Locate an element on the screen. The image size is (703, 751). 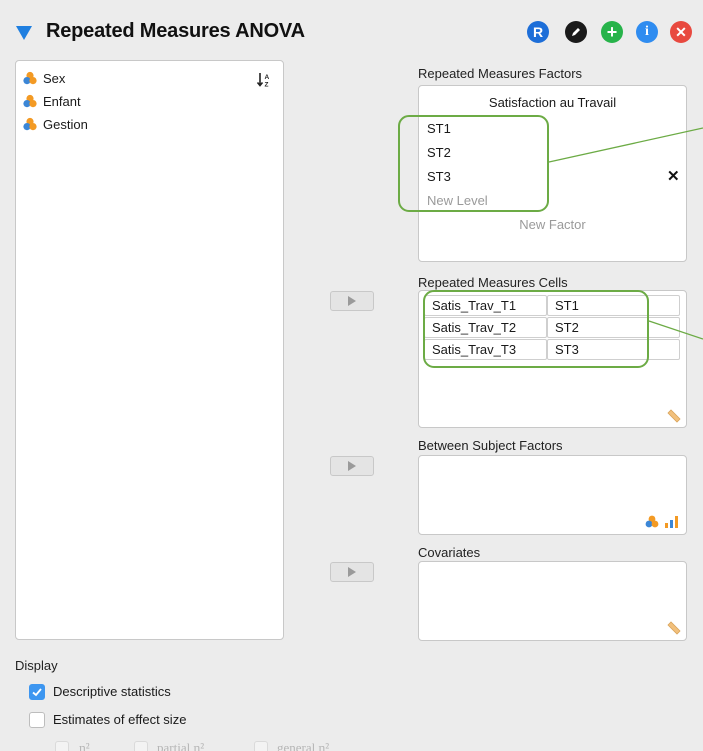
descriptive-label: Descriptive statistics is located at coordinates (112, 691).